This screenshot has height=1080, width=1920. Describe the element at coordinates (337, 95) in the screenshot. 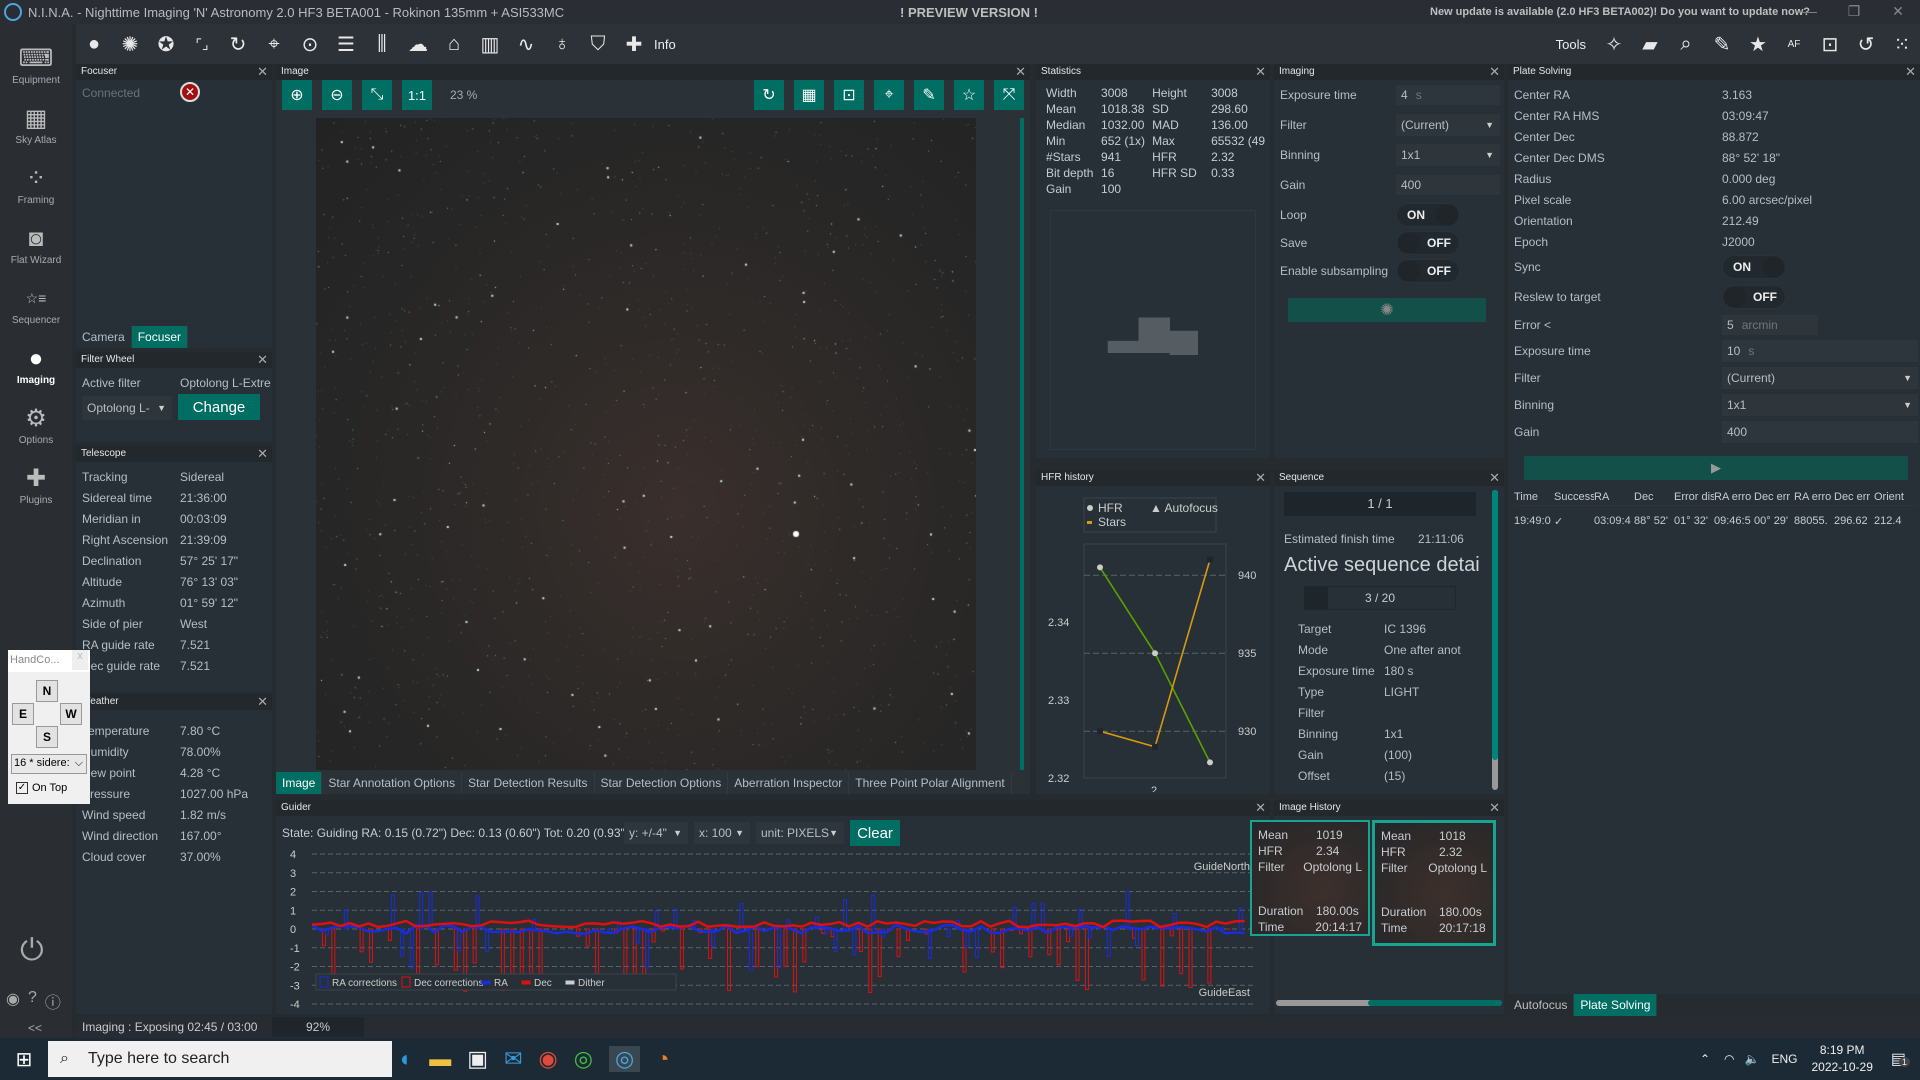

I see `zoom-out-button: ⊖` at that location.